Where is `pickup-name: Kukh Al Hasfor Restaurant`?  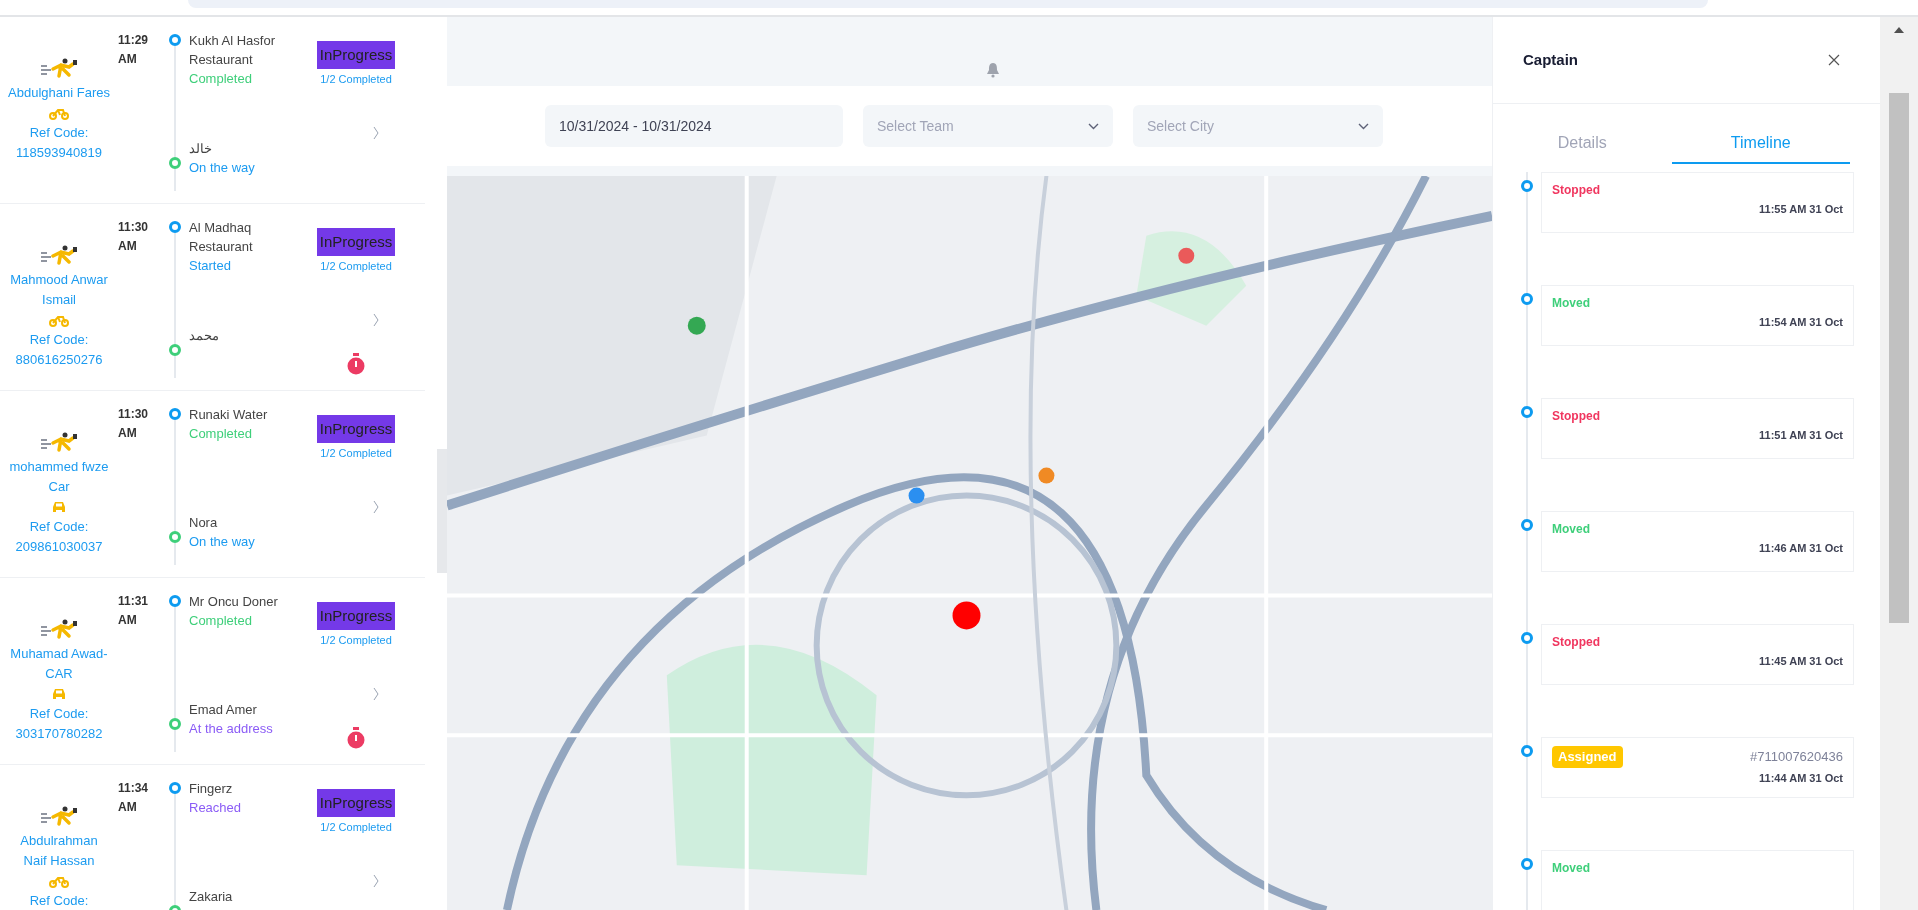
pickup-name: Kukh Al Hasfor Restaurant is located at coordinates (232, 50).